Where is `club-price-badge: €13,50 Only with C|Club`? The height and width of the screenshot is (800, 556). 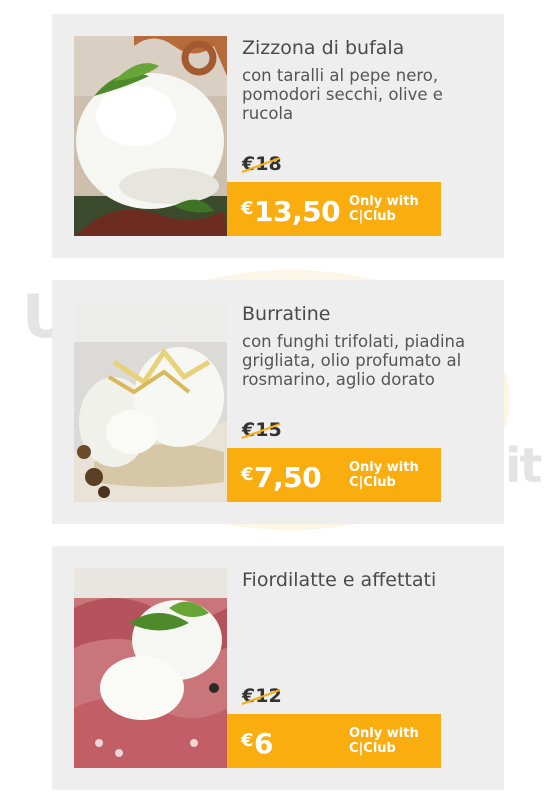
club-price-badge: €13,50 Only with C|Club is located at coordinates (334, 209).